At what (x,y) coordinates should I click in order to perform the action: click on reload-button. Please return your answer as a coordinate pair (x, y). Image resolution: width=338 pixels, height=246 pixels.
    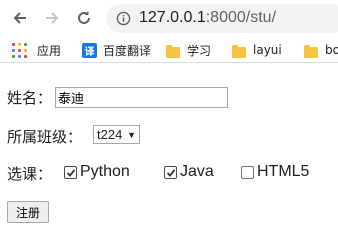
    Looking at the image, I should click on (84, 18).